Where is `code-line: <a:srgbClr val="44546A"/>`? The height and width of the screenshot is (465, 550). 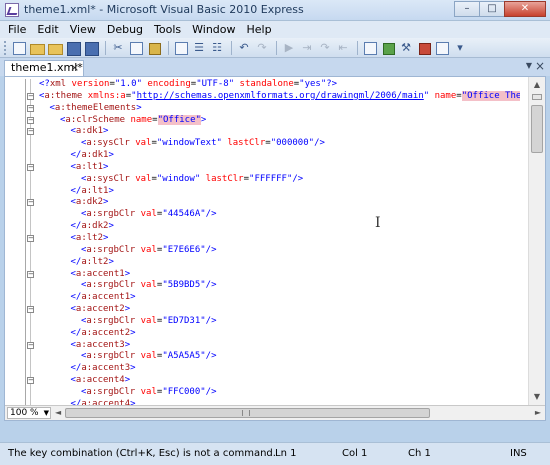 code-line: <a:srgbClr val="44546A"/> is located at coordinates (262, 215).